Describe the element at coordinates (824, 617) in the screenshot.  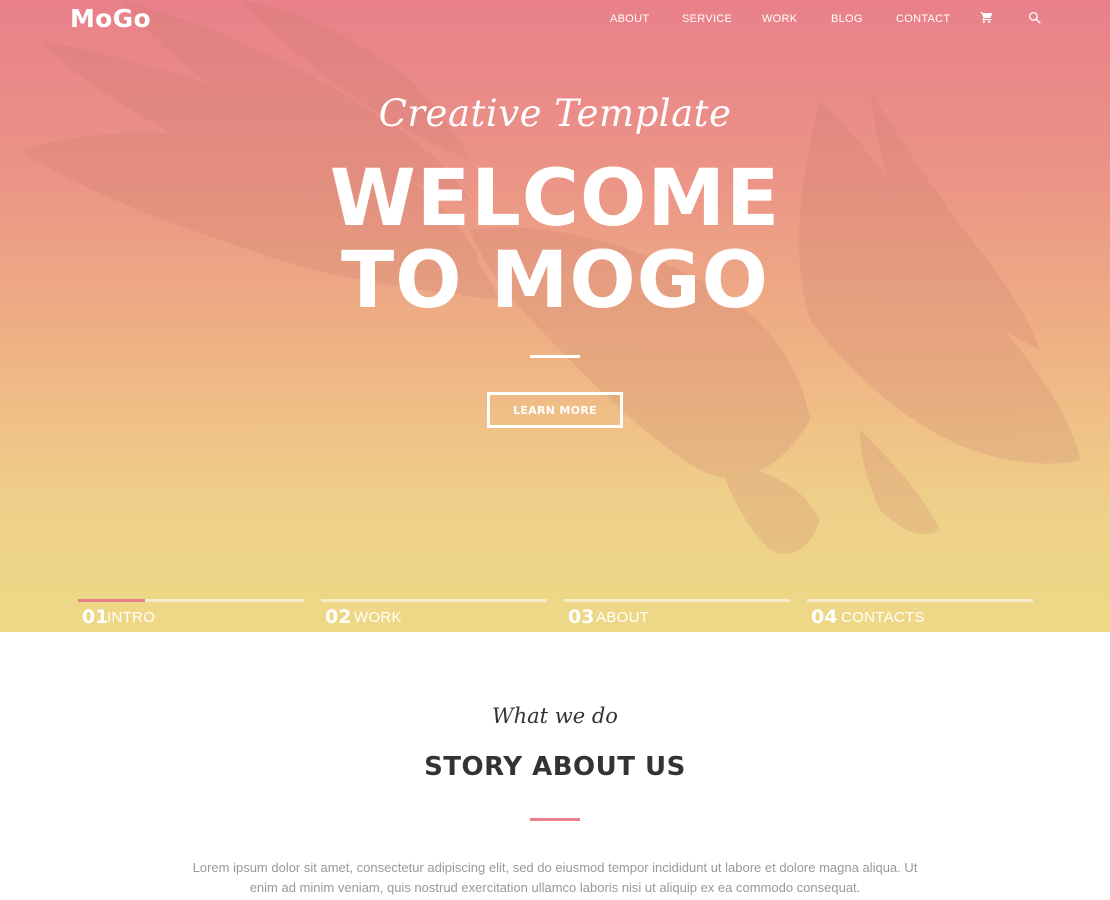
I see `slider-tab-number: 04` at that location.